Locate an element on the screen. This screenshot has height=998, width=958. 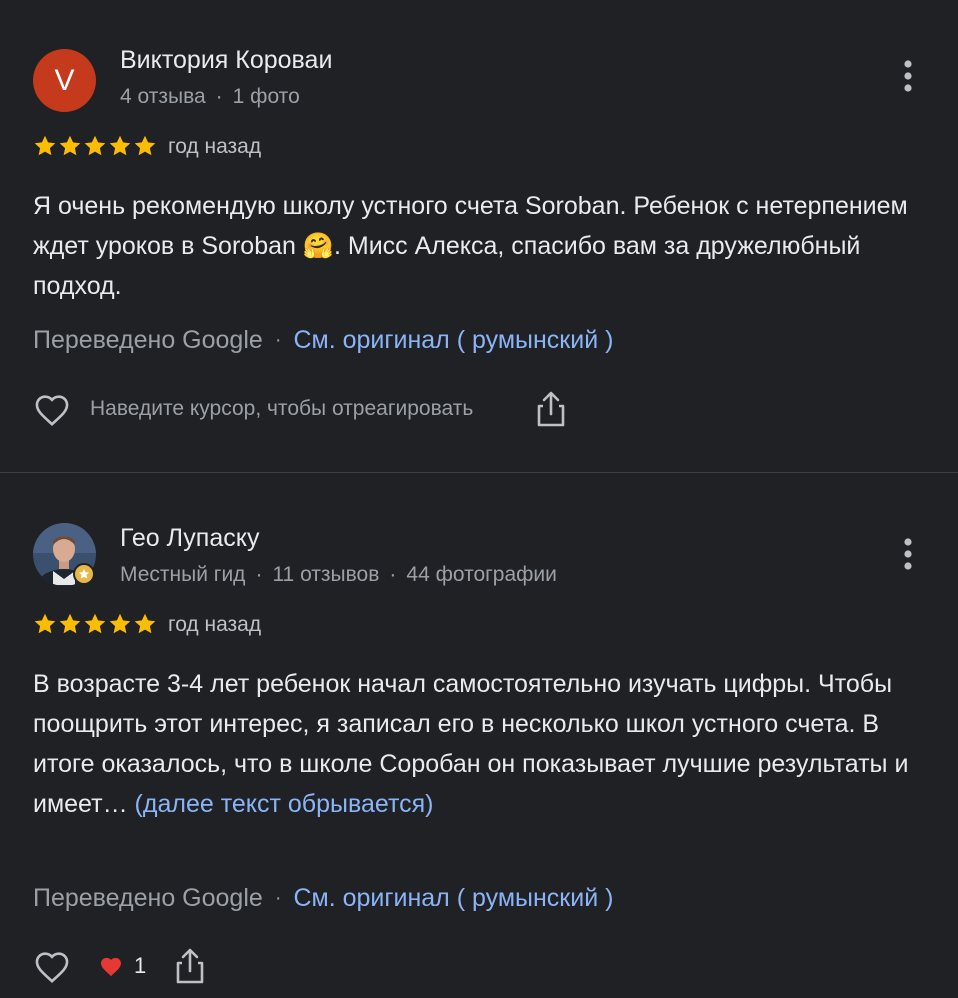
author-name: Виктория Короваи is located at coordinates (226, 60).